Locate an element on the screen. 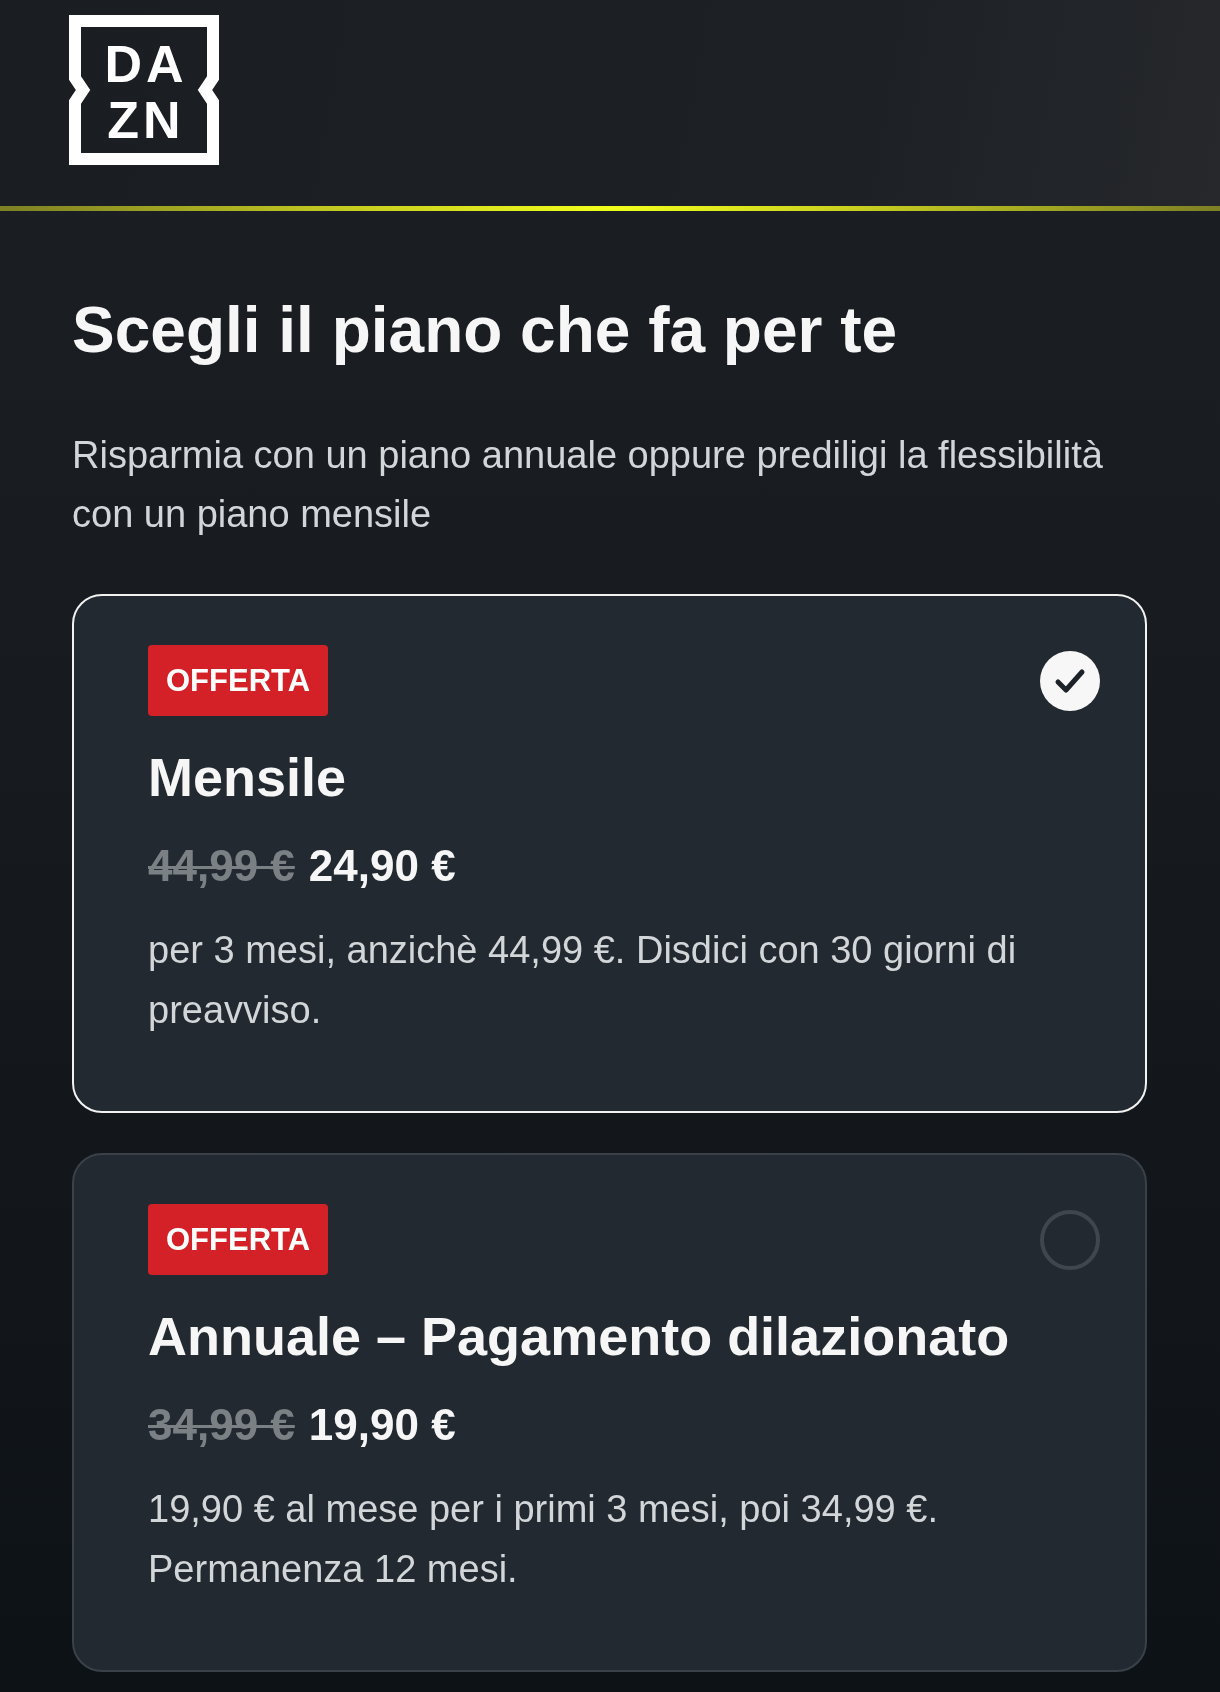 The image size is (1220, 1692). checked-radio-icon is located at coordinates (1070, 681).